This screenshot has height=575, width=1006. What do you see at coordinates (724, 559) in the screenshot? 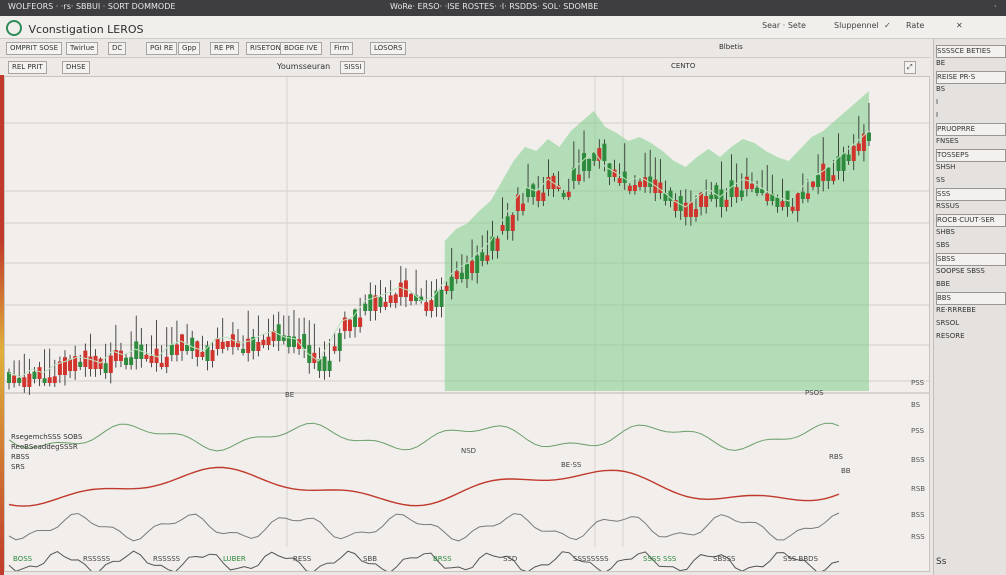
I see `bottom-axis-label: SBSSS` at bounding box center [724, 559].